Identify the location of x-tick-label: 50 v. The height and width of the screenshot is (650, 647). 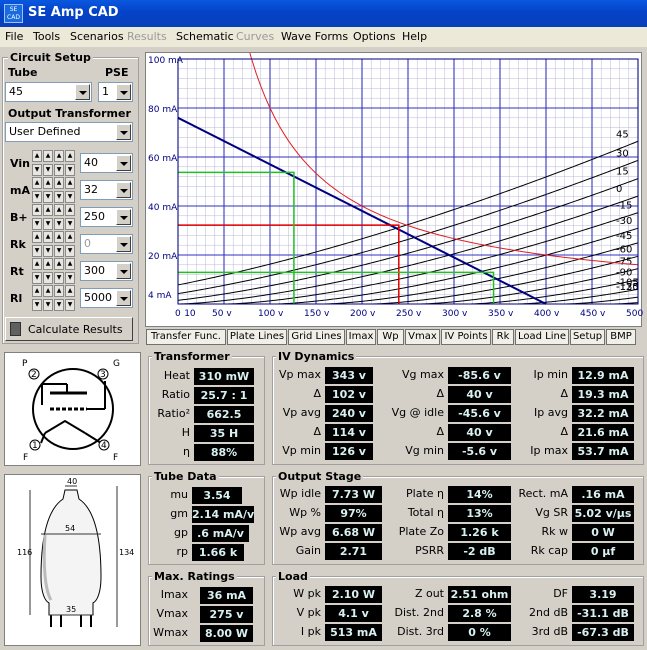
(222, 314).